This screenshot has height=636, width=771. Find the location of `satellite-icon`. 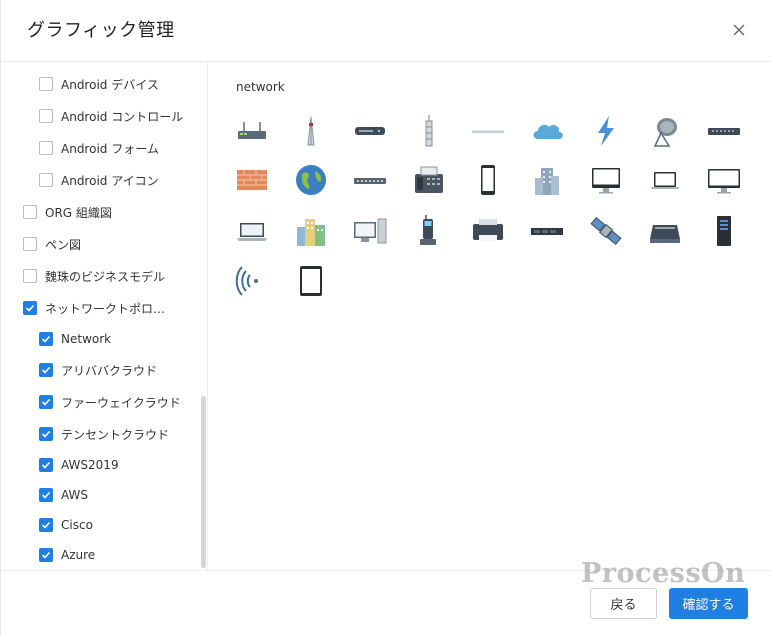

satellite-icon is located at coordinates (606, 231).